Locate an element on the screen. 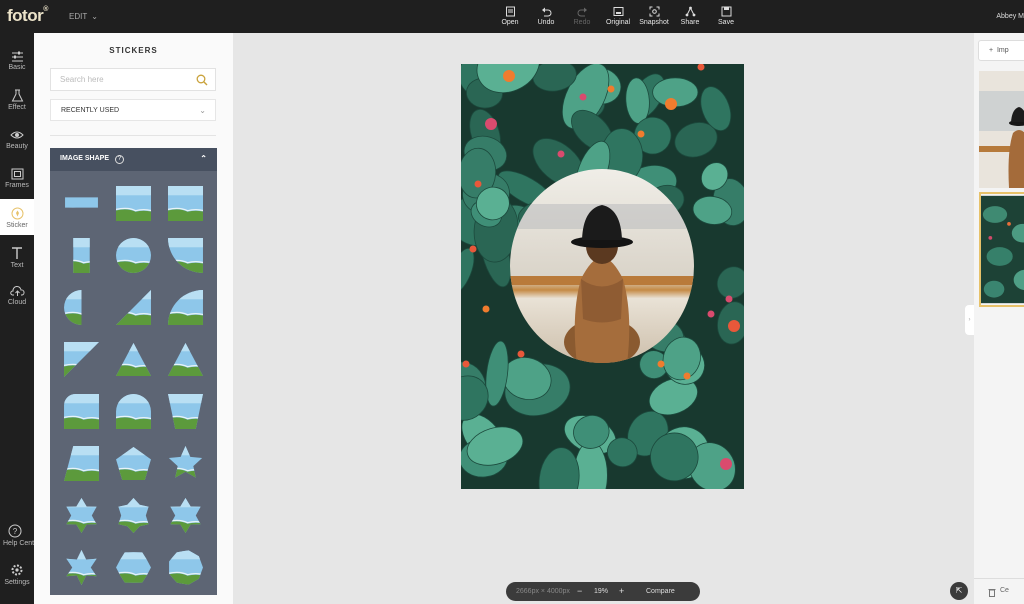 This screenshot has height=604, width=1024. edit-menu: EDIT ⌄ is located at coordinates (83, 16).